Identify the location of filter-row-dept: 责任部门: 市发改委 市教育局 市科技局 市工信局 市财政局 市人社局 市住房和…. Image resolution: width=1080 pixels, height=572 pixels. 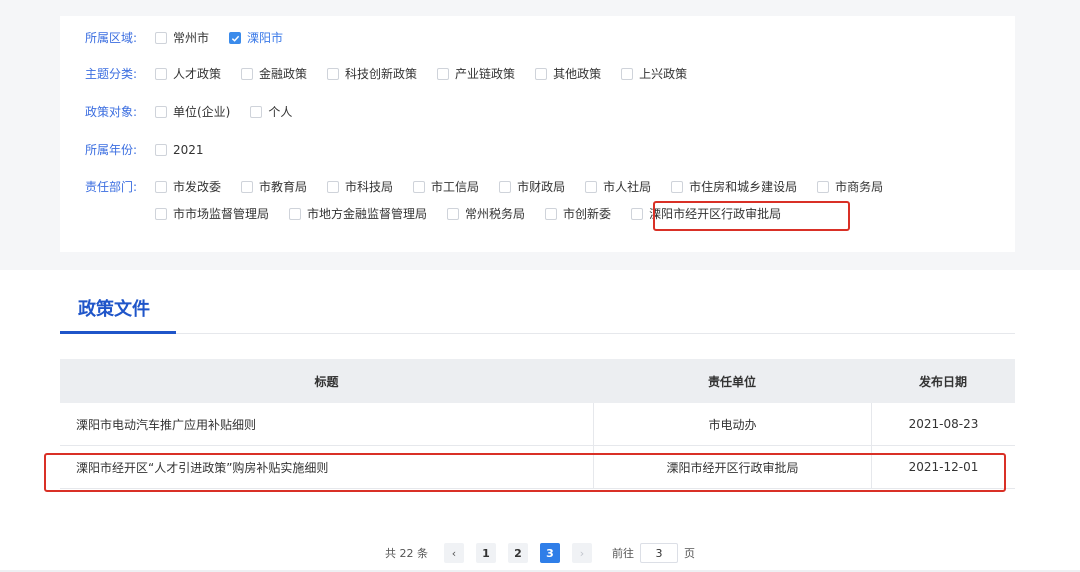
(540, 200).